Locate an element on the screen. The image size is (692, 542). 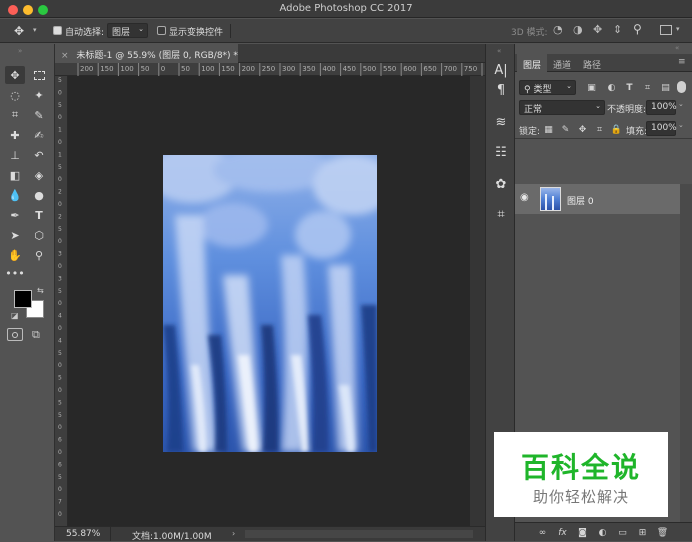
filter-type-icon: T is located at coordinates (629, 87).